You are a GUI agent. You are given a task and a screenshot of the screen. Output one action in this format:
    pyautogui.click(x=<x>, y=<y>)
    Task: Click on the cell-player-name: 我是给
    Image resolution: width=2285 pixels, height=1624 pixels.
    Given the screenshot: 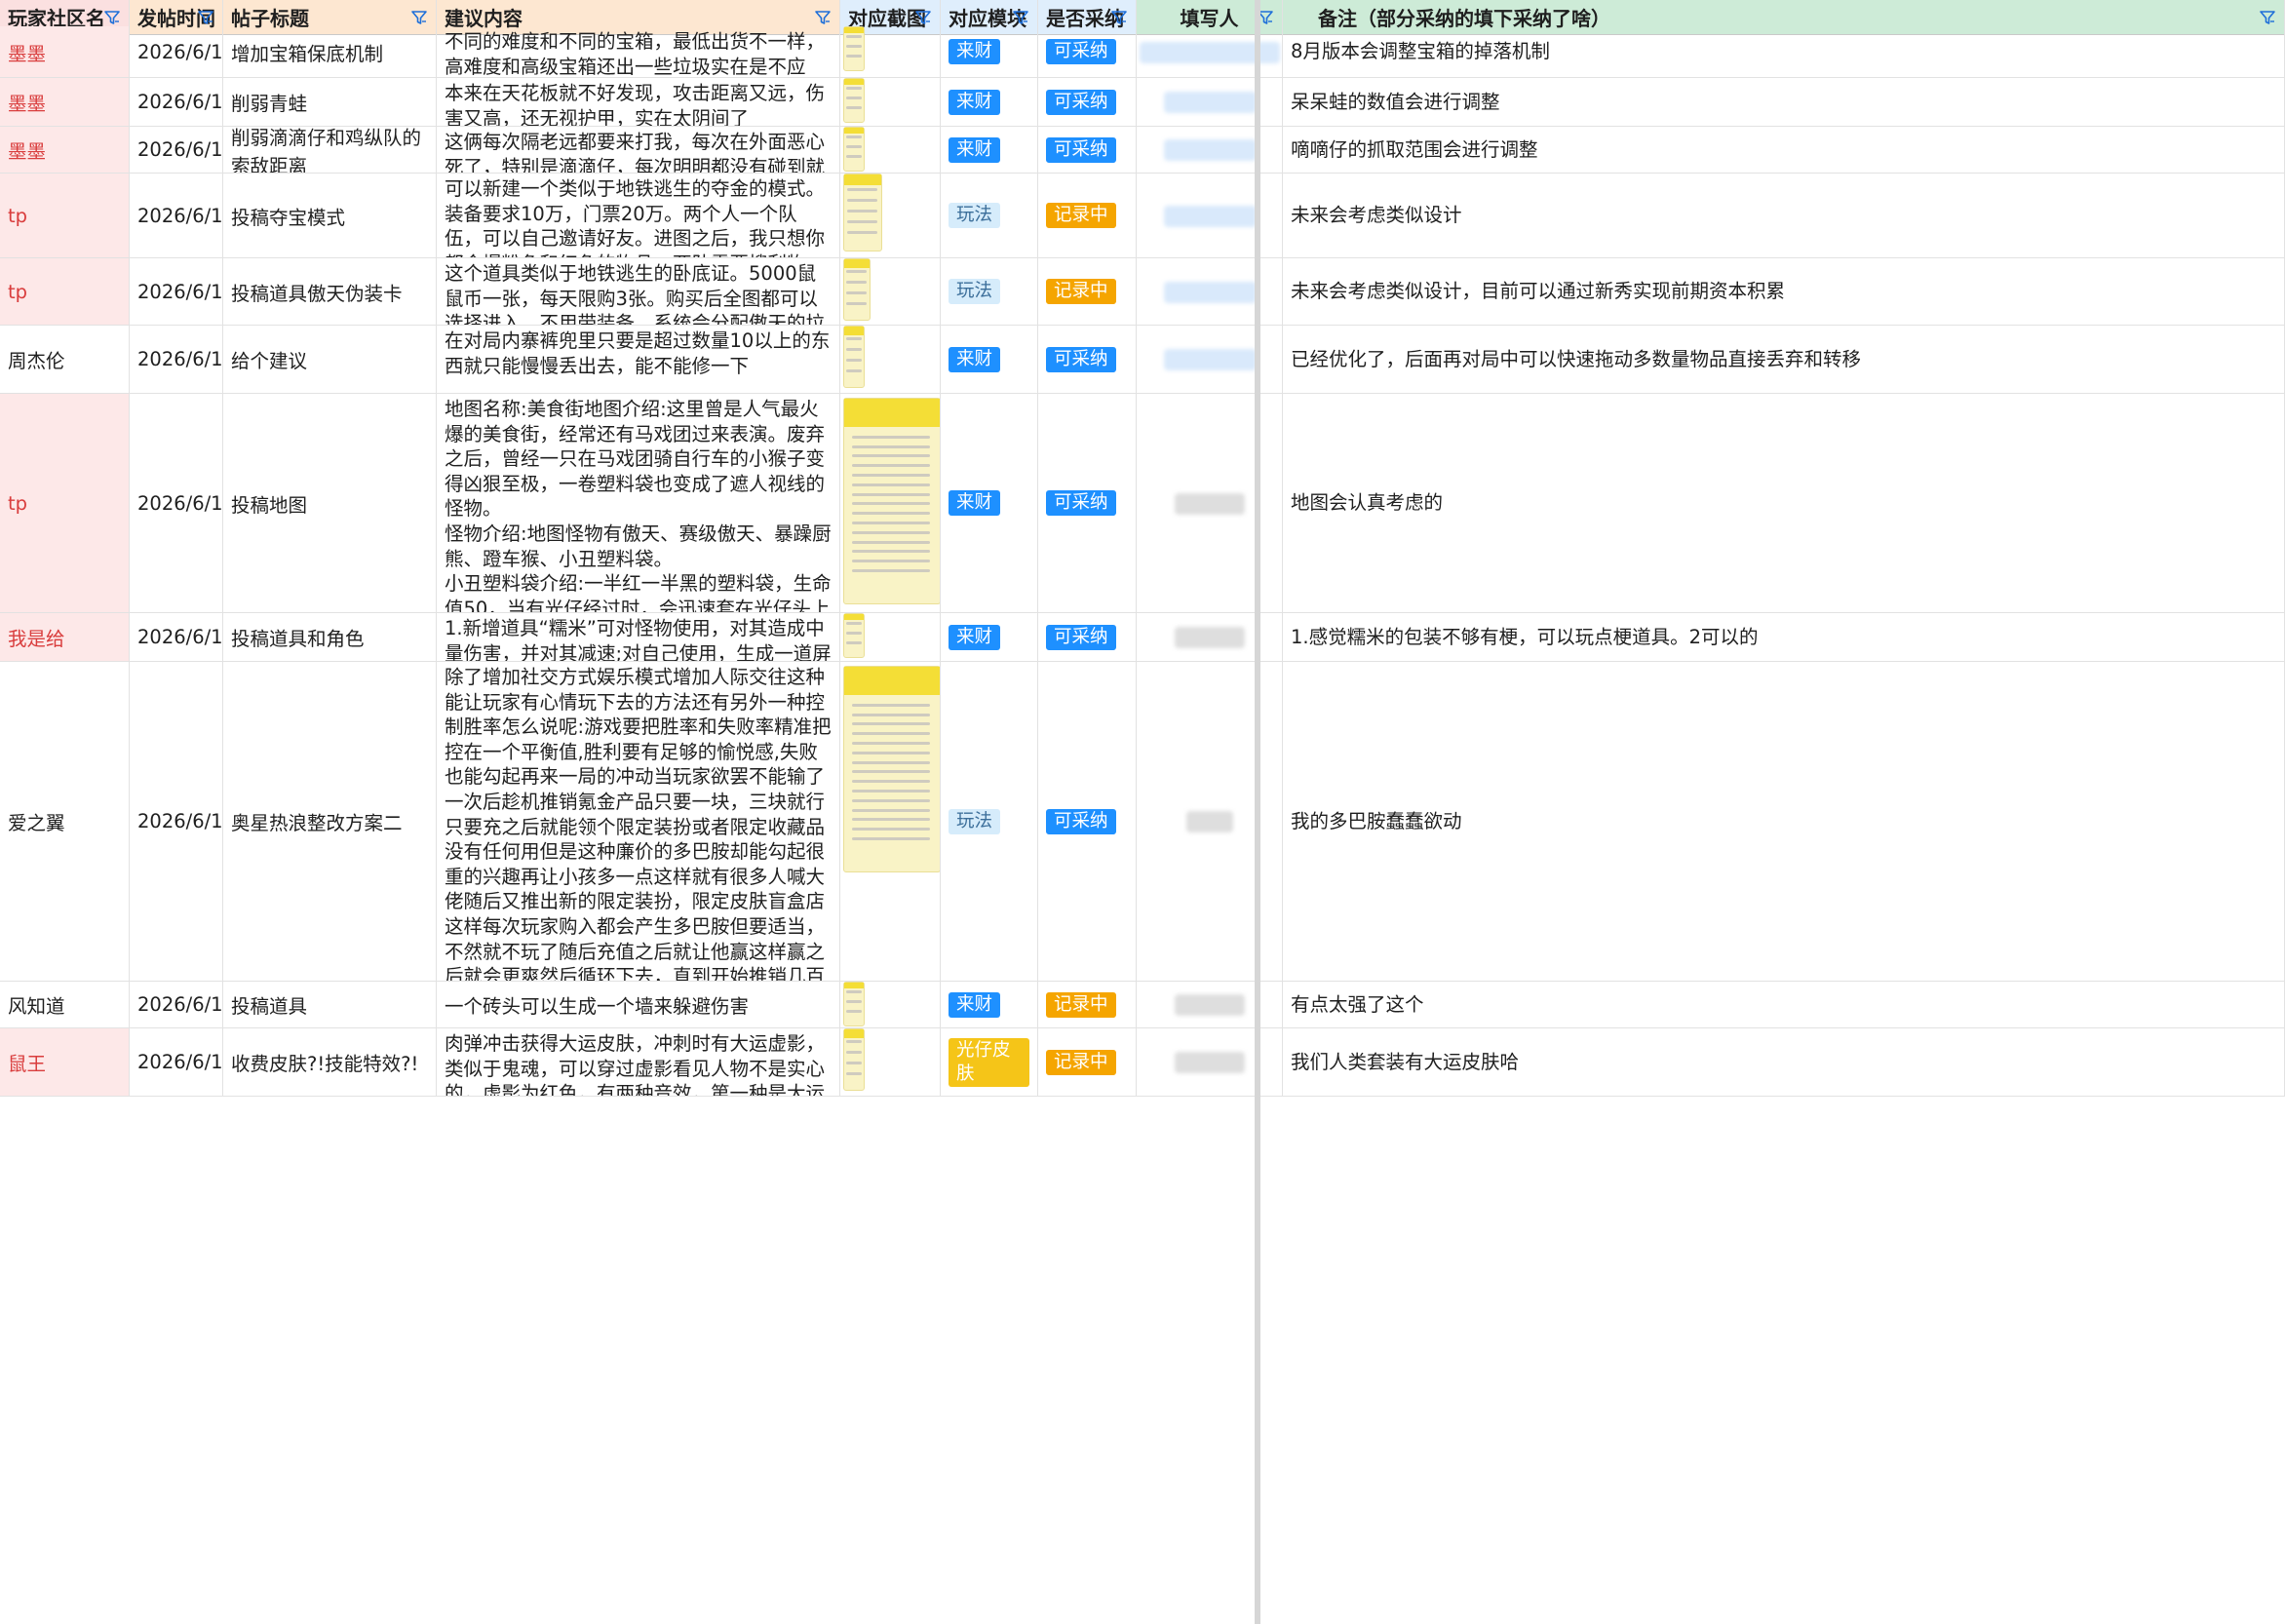 What is the action you would take?
    pyautogui.click(x=65, y=638)
    